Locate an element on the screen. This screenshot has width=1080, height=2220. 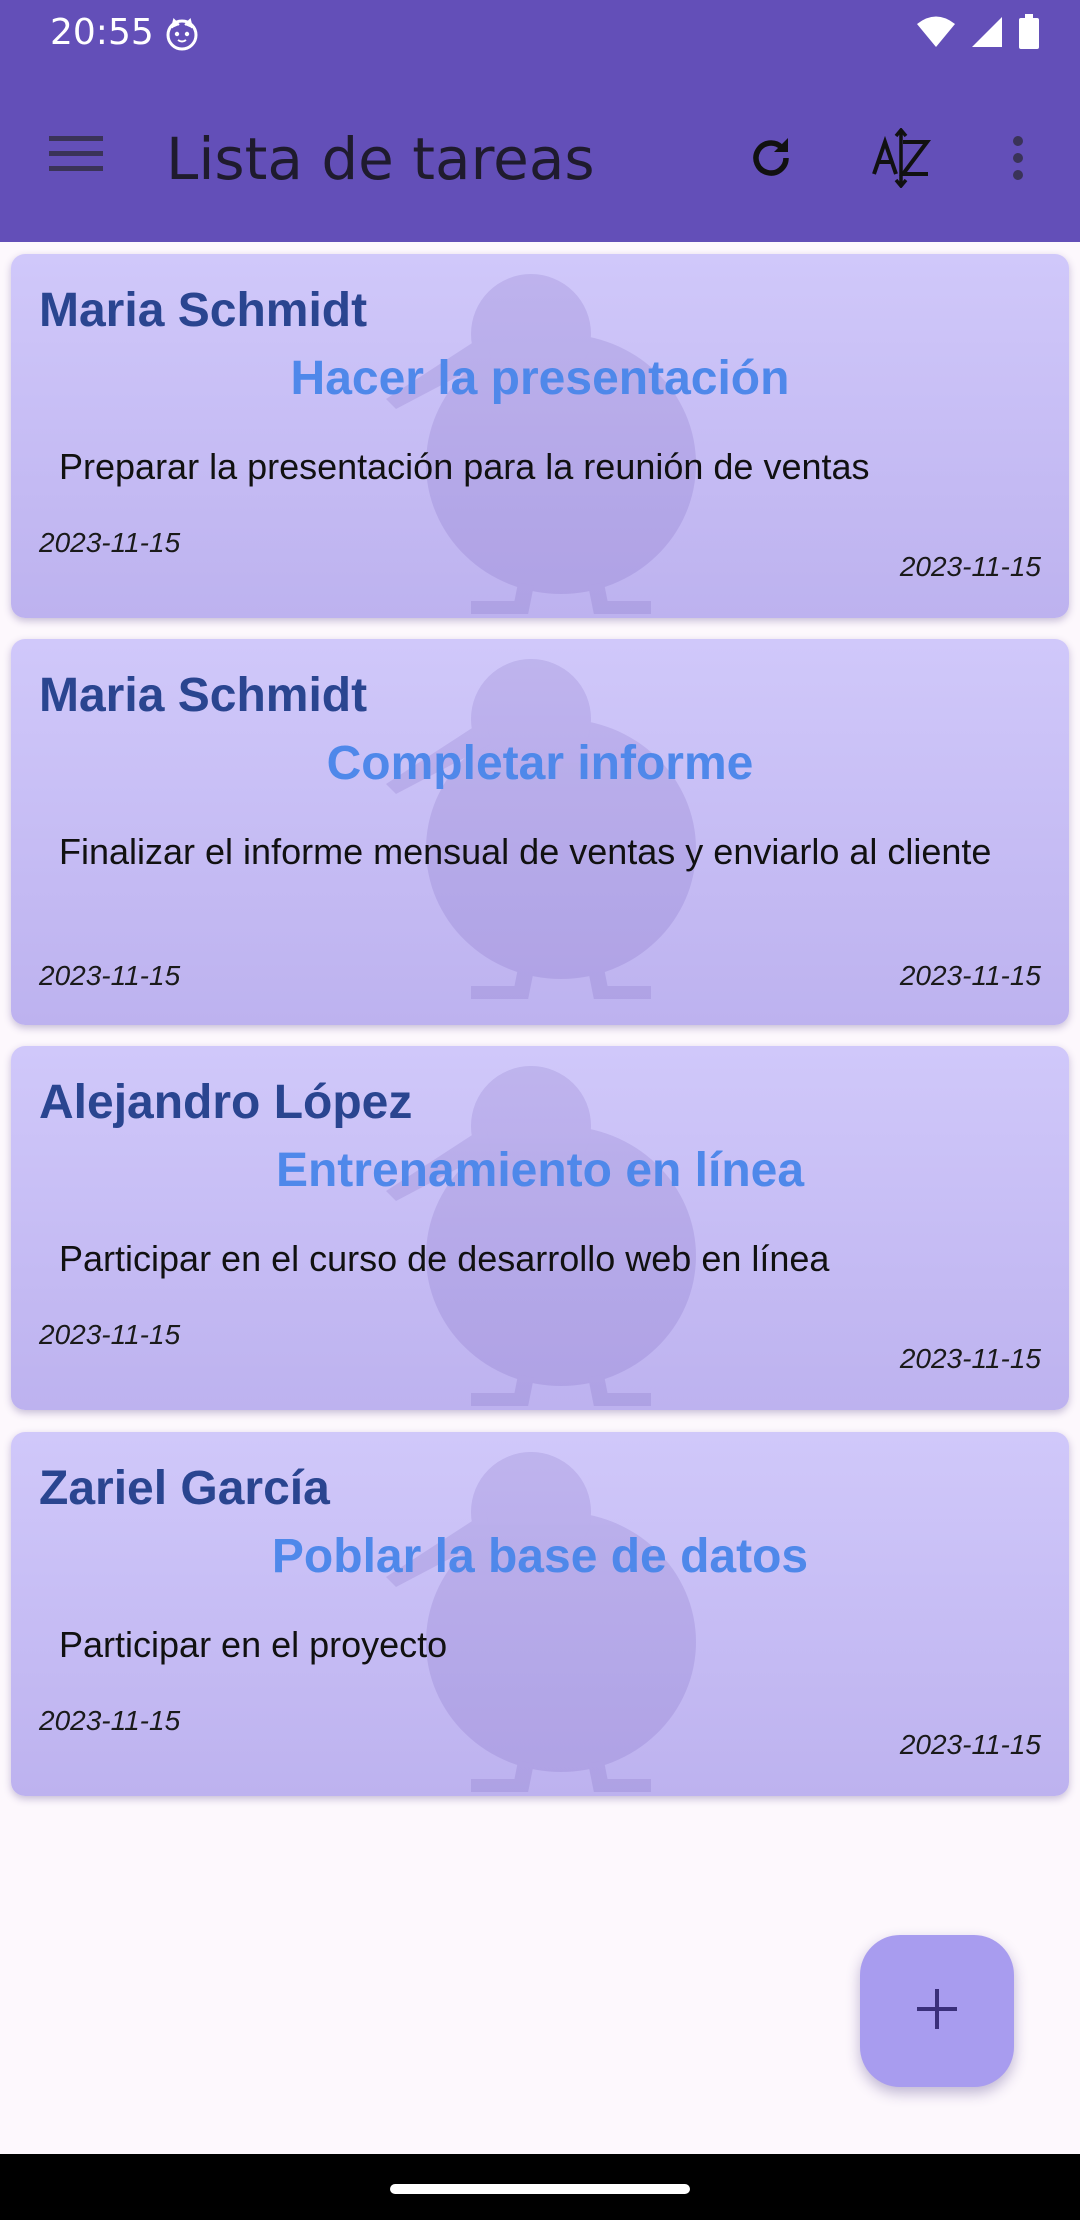
task-title: Entrenamiento en línea is located at coordinates (540, 1170).